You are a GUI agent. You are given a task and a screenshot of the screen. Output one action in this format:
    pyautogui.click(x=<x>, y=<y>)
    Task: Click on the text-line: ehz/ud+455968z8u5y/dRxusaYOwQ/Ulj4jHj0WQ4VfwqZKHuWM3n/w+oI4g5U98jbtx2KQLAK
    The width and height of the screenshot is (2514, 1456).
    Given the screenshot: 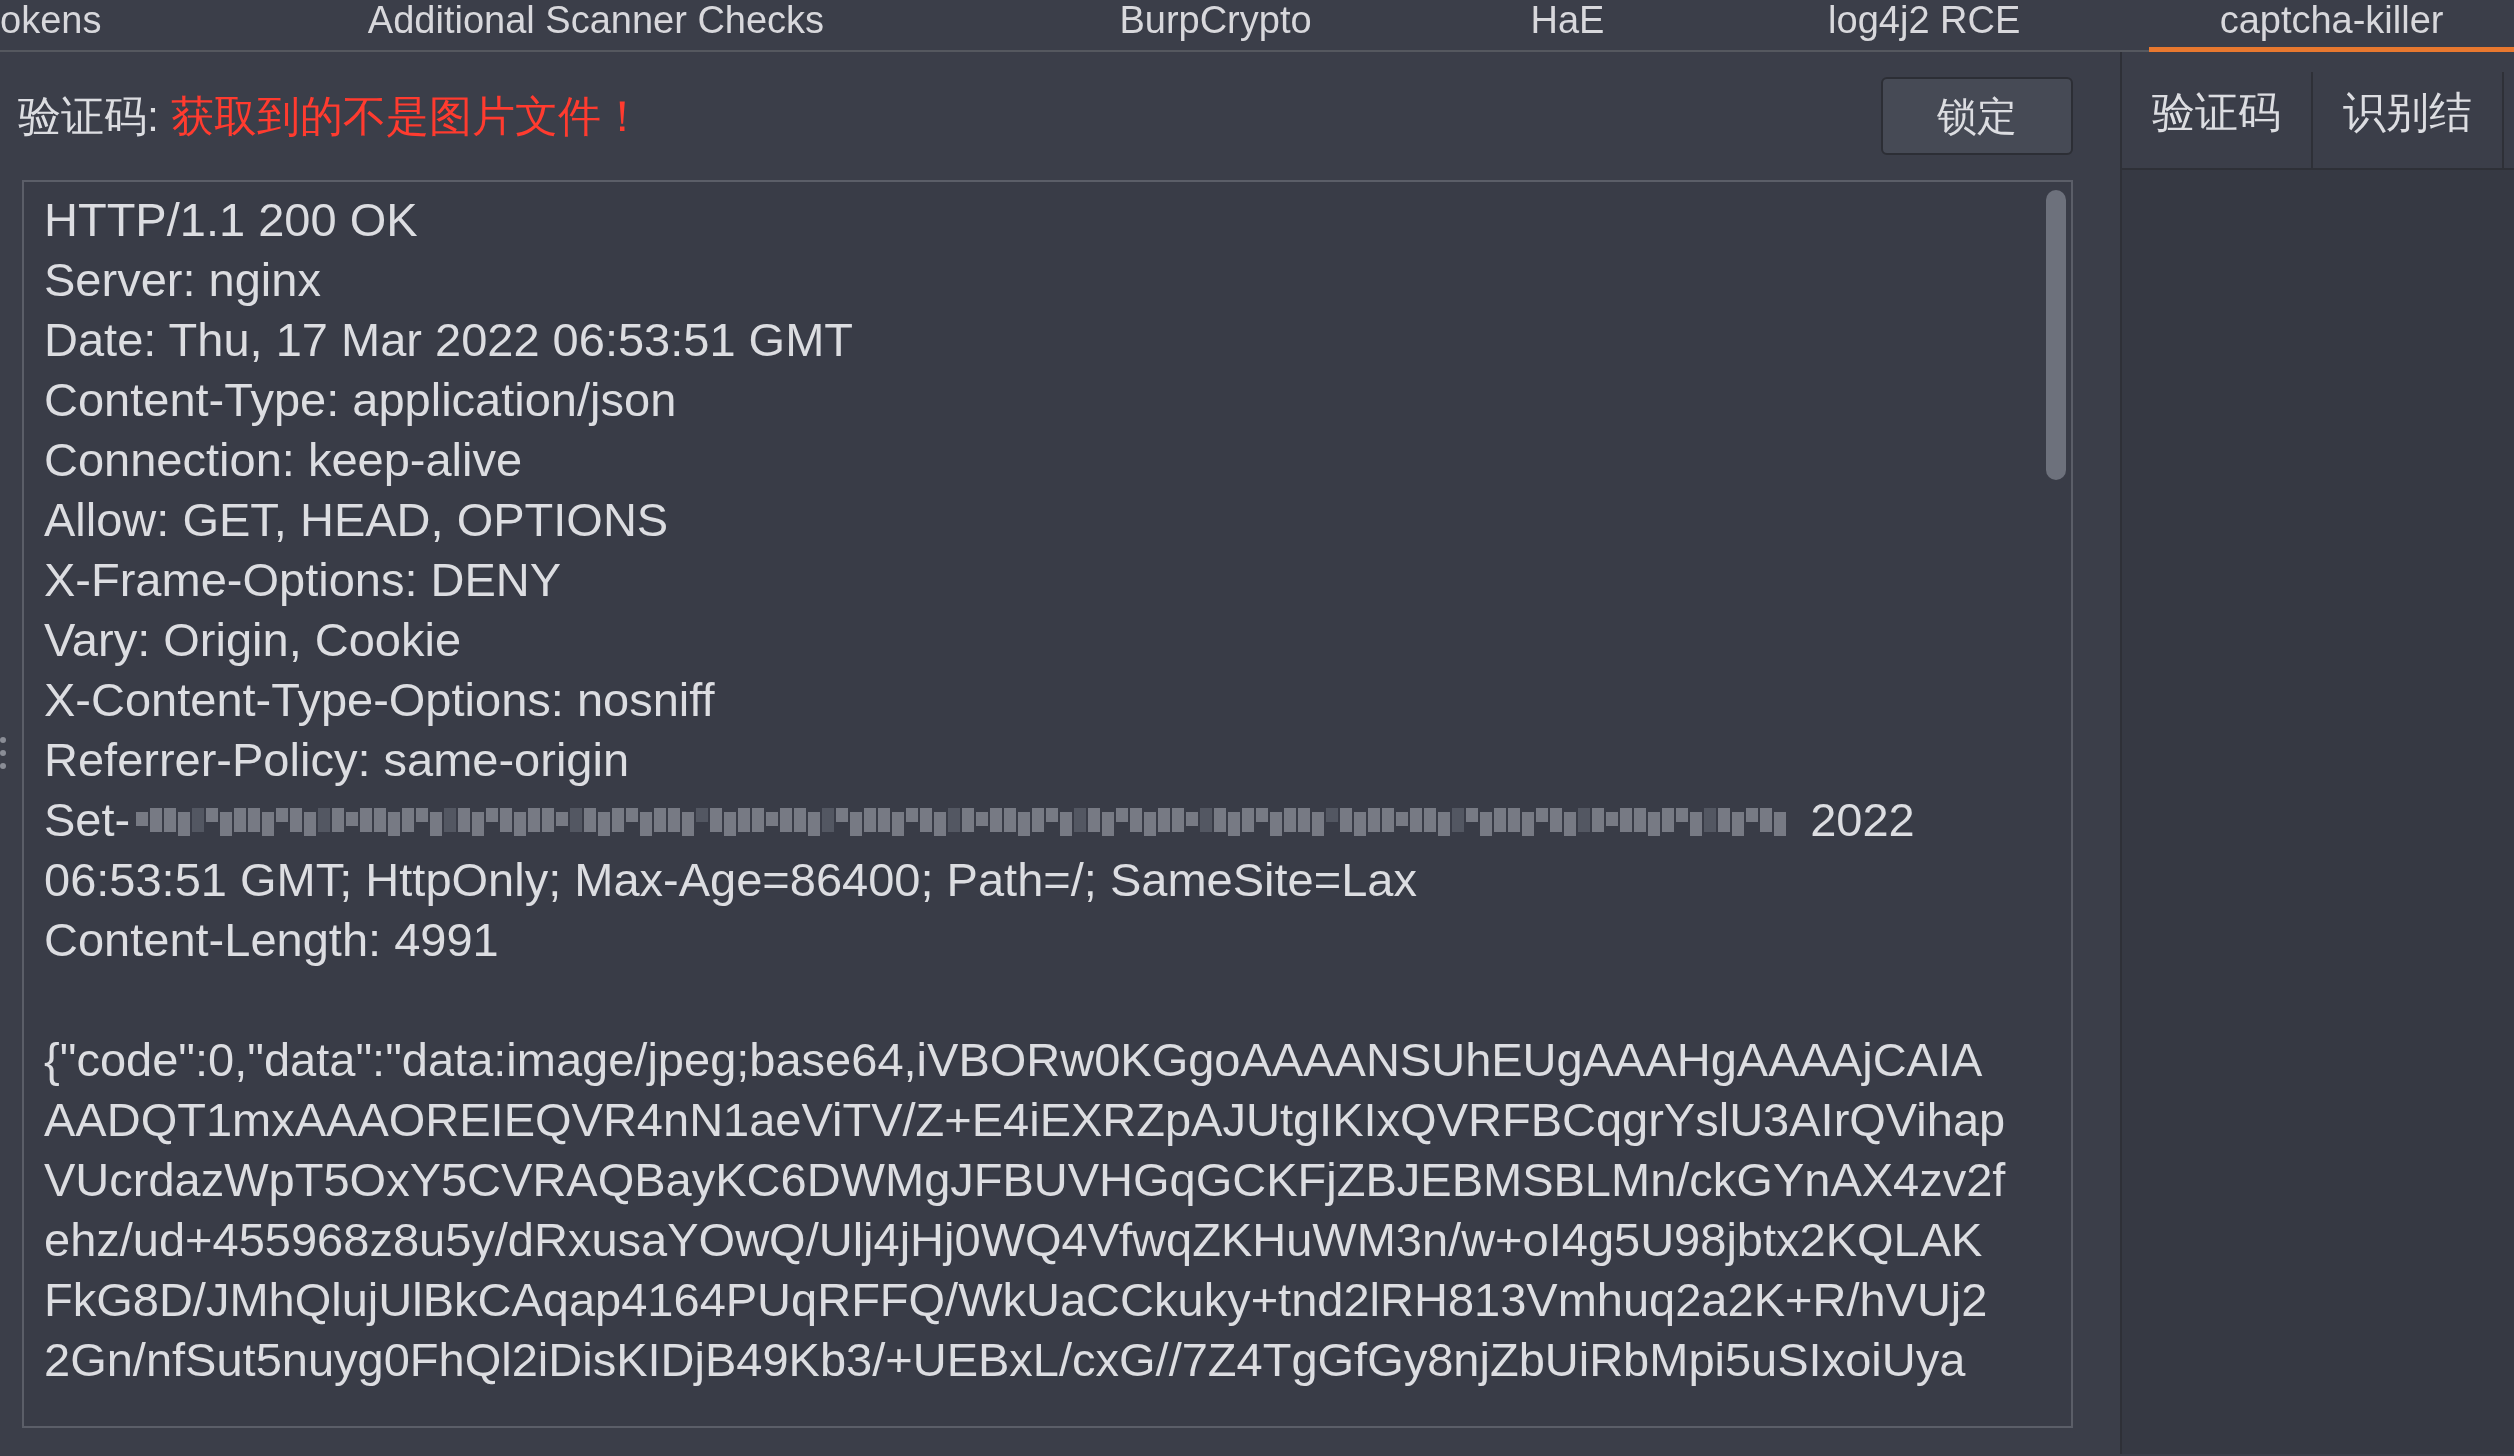 What is the action you would take?
    pyautogui.click(x=1014, y=1240)
    